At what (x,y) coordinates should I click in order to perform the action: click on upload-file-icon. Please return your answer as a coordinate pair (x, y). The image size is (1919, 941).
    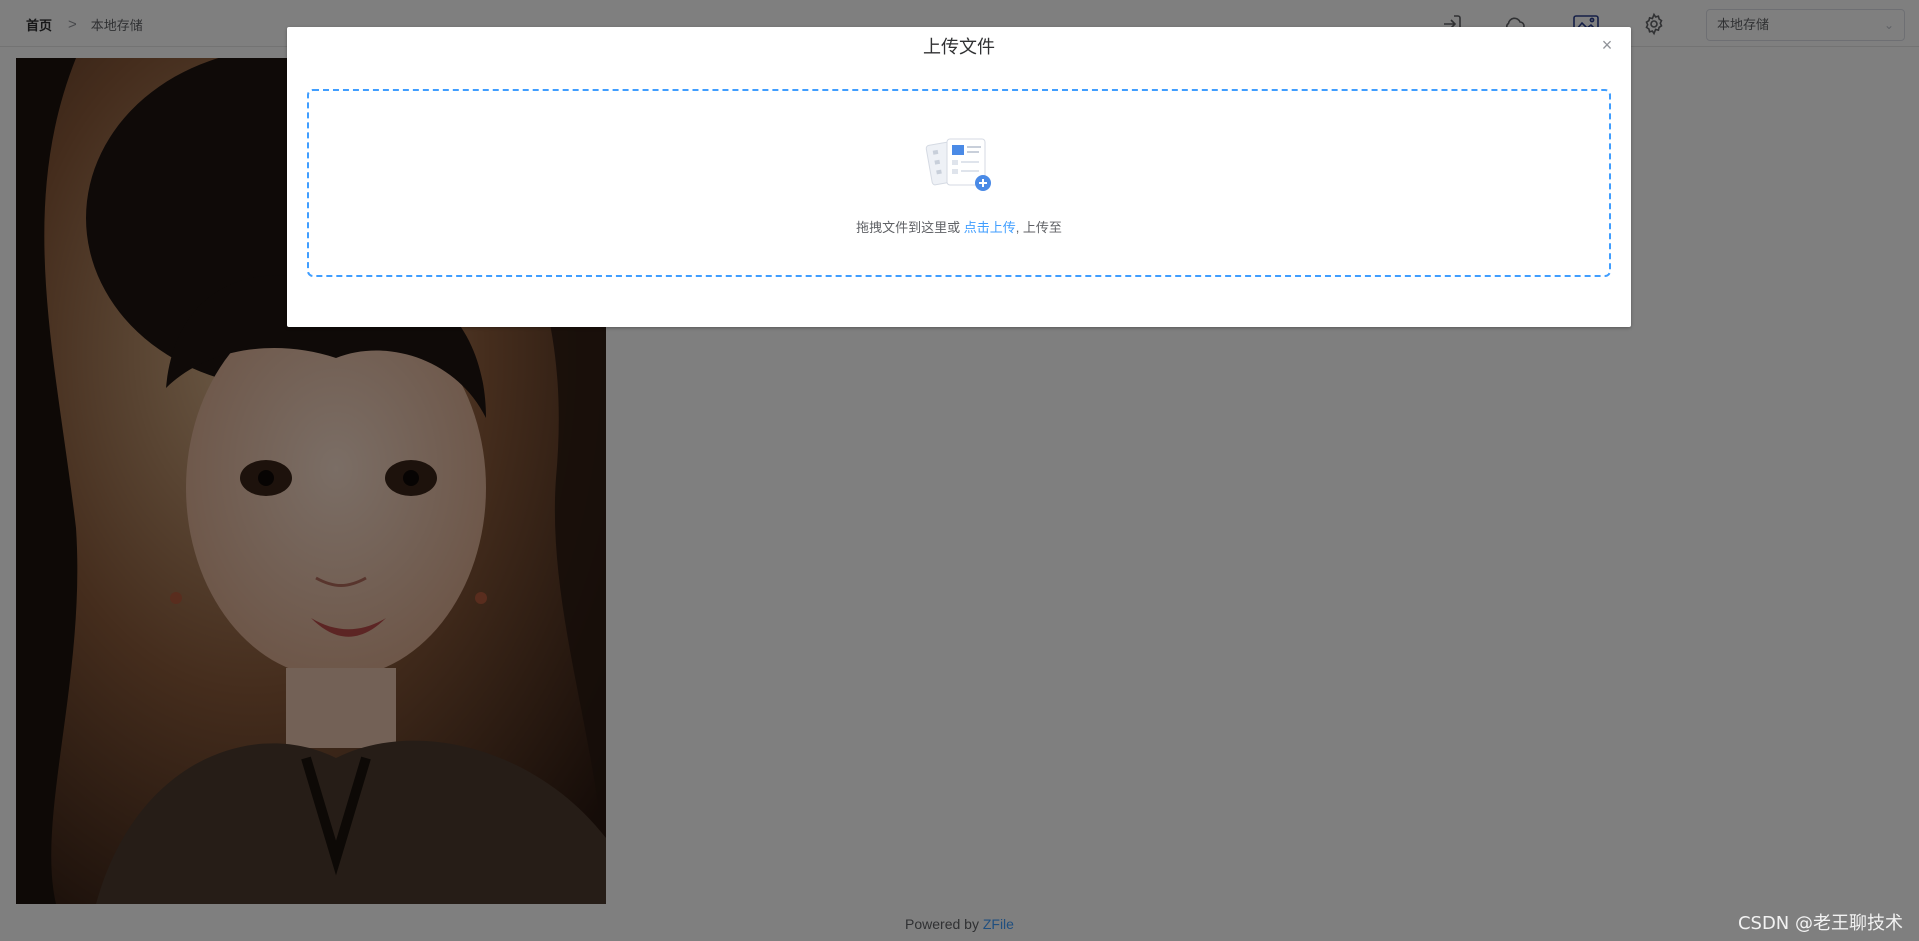
    Looking at the image, I should click on (960, 165).